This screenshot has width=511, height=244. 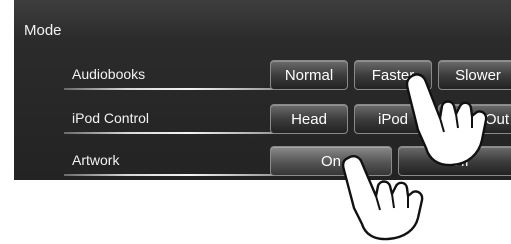 What do you see at coordinates (109, 74) in the screenshot?
I see `setting-label-audiobooks: Audiobooks` at bounding box center [109, 74].